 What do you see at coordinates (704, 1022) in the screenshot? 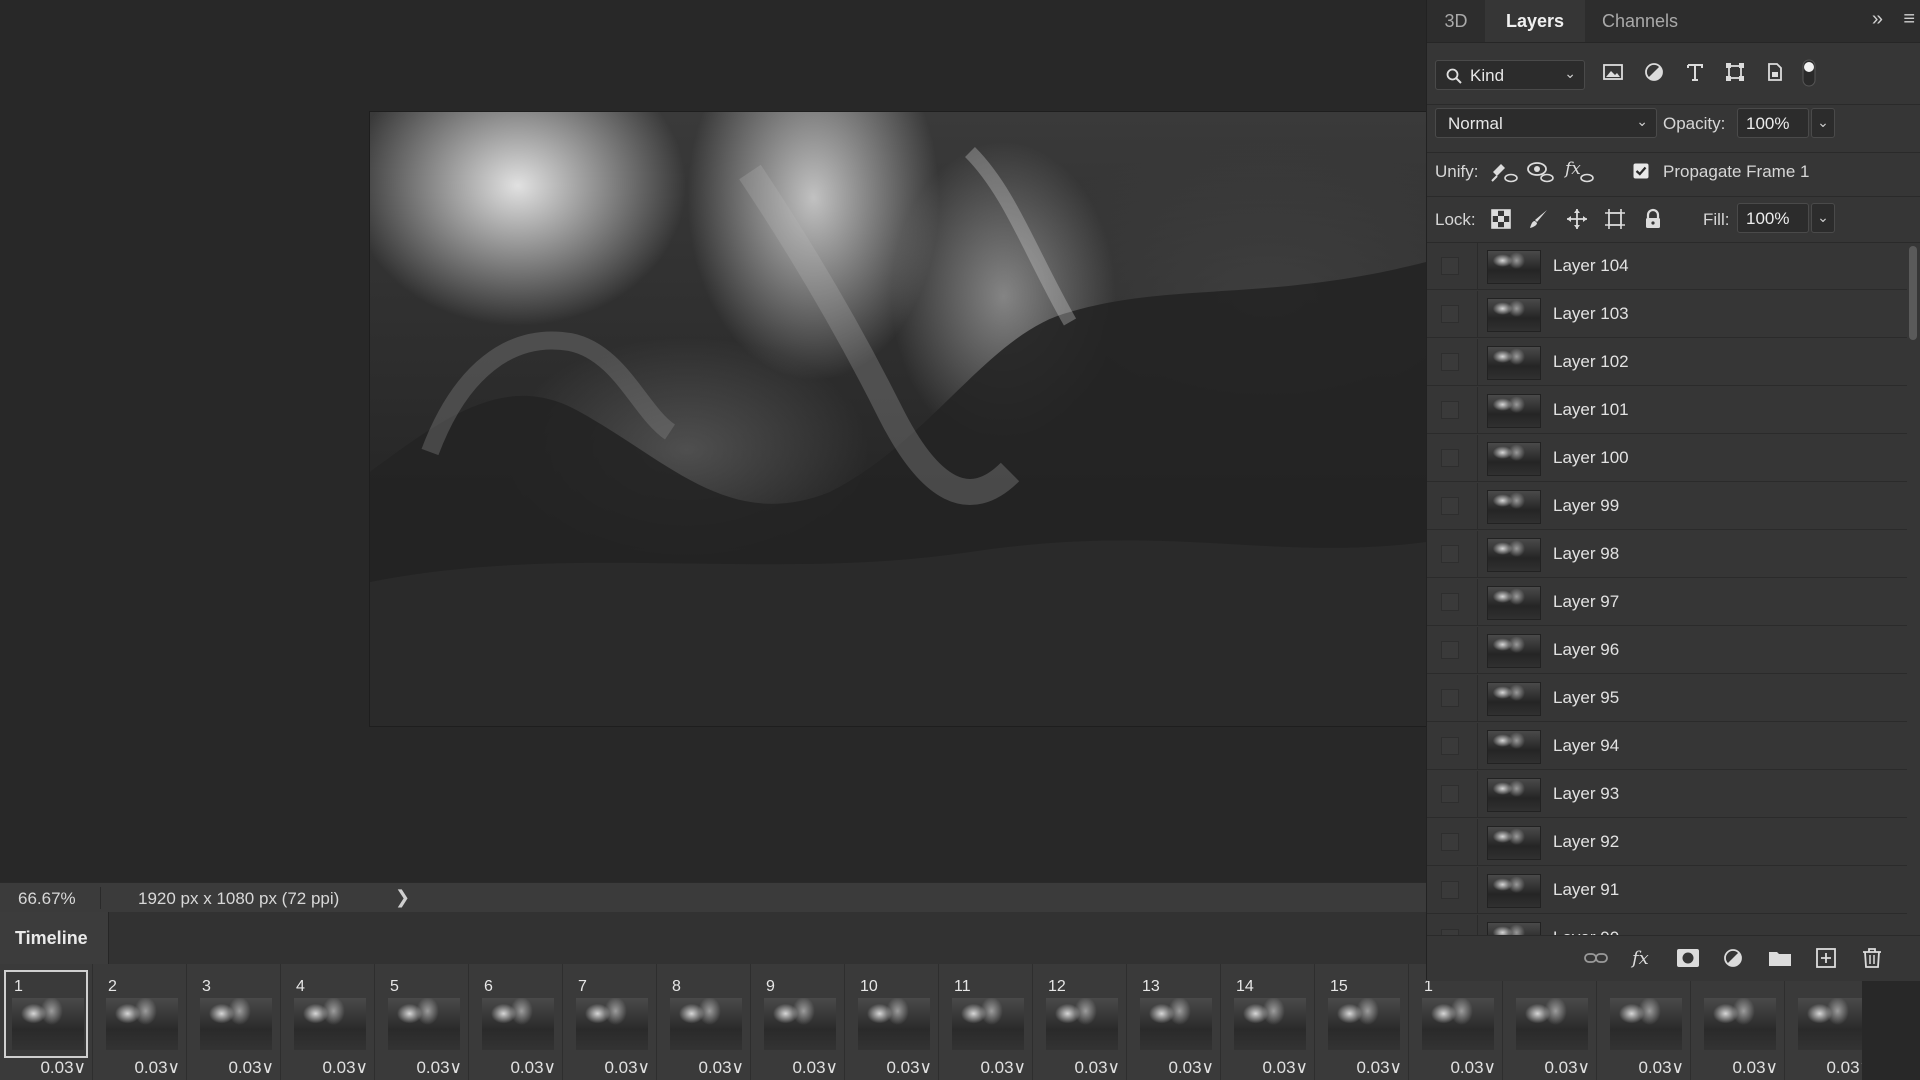
I see `timeline-frame: 8 0.03∨` at bounding box center [704, 1022].